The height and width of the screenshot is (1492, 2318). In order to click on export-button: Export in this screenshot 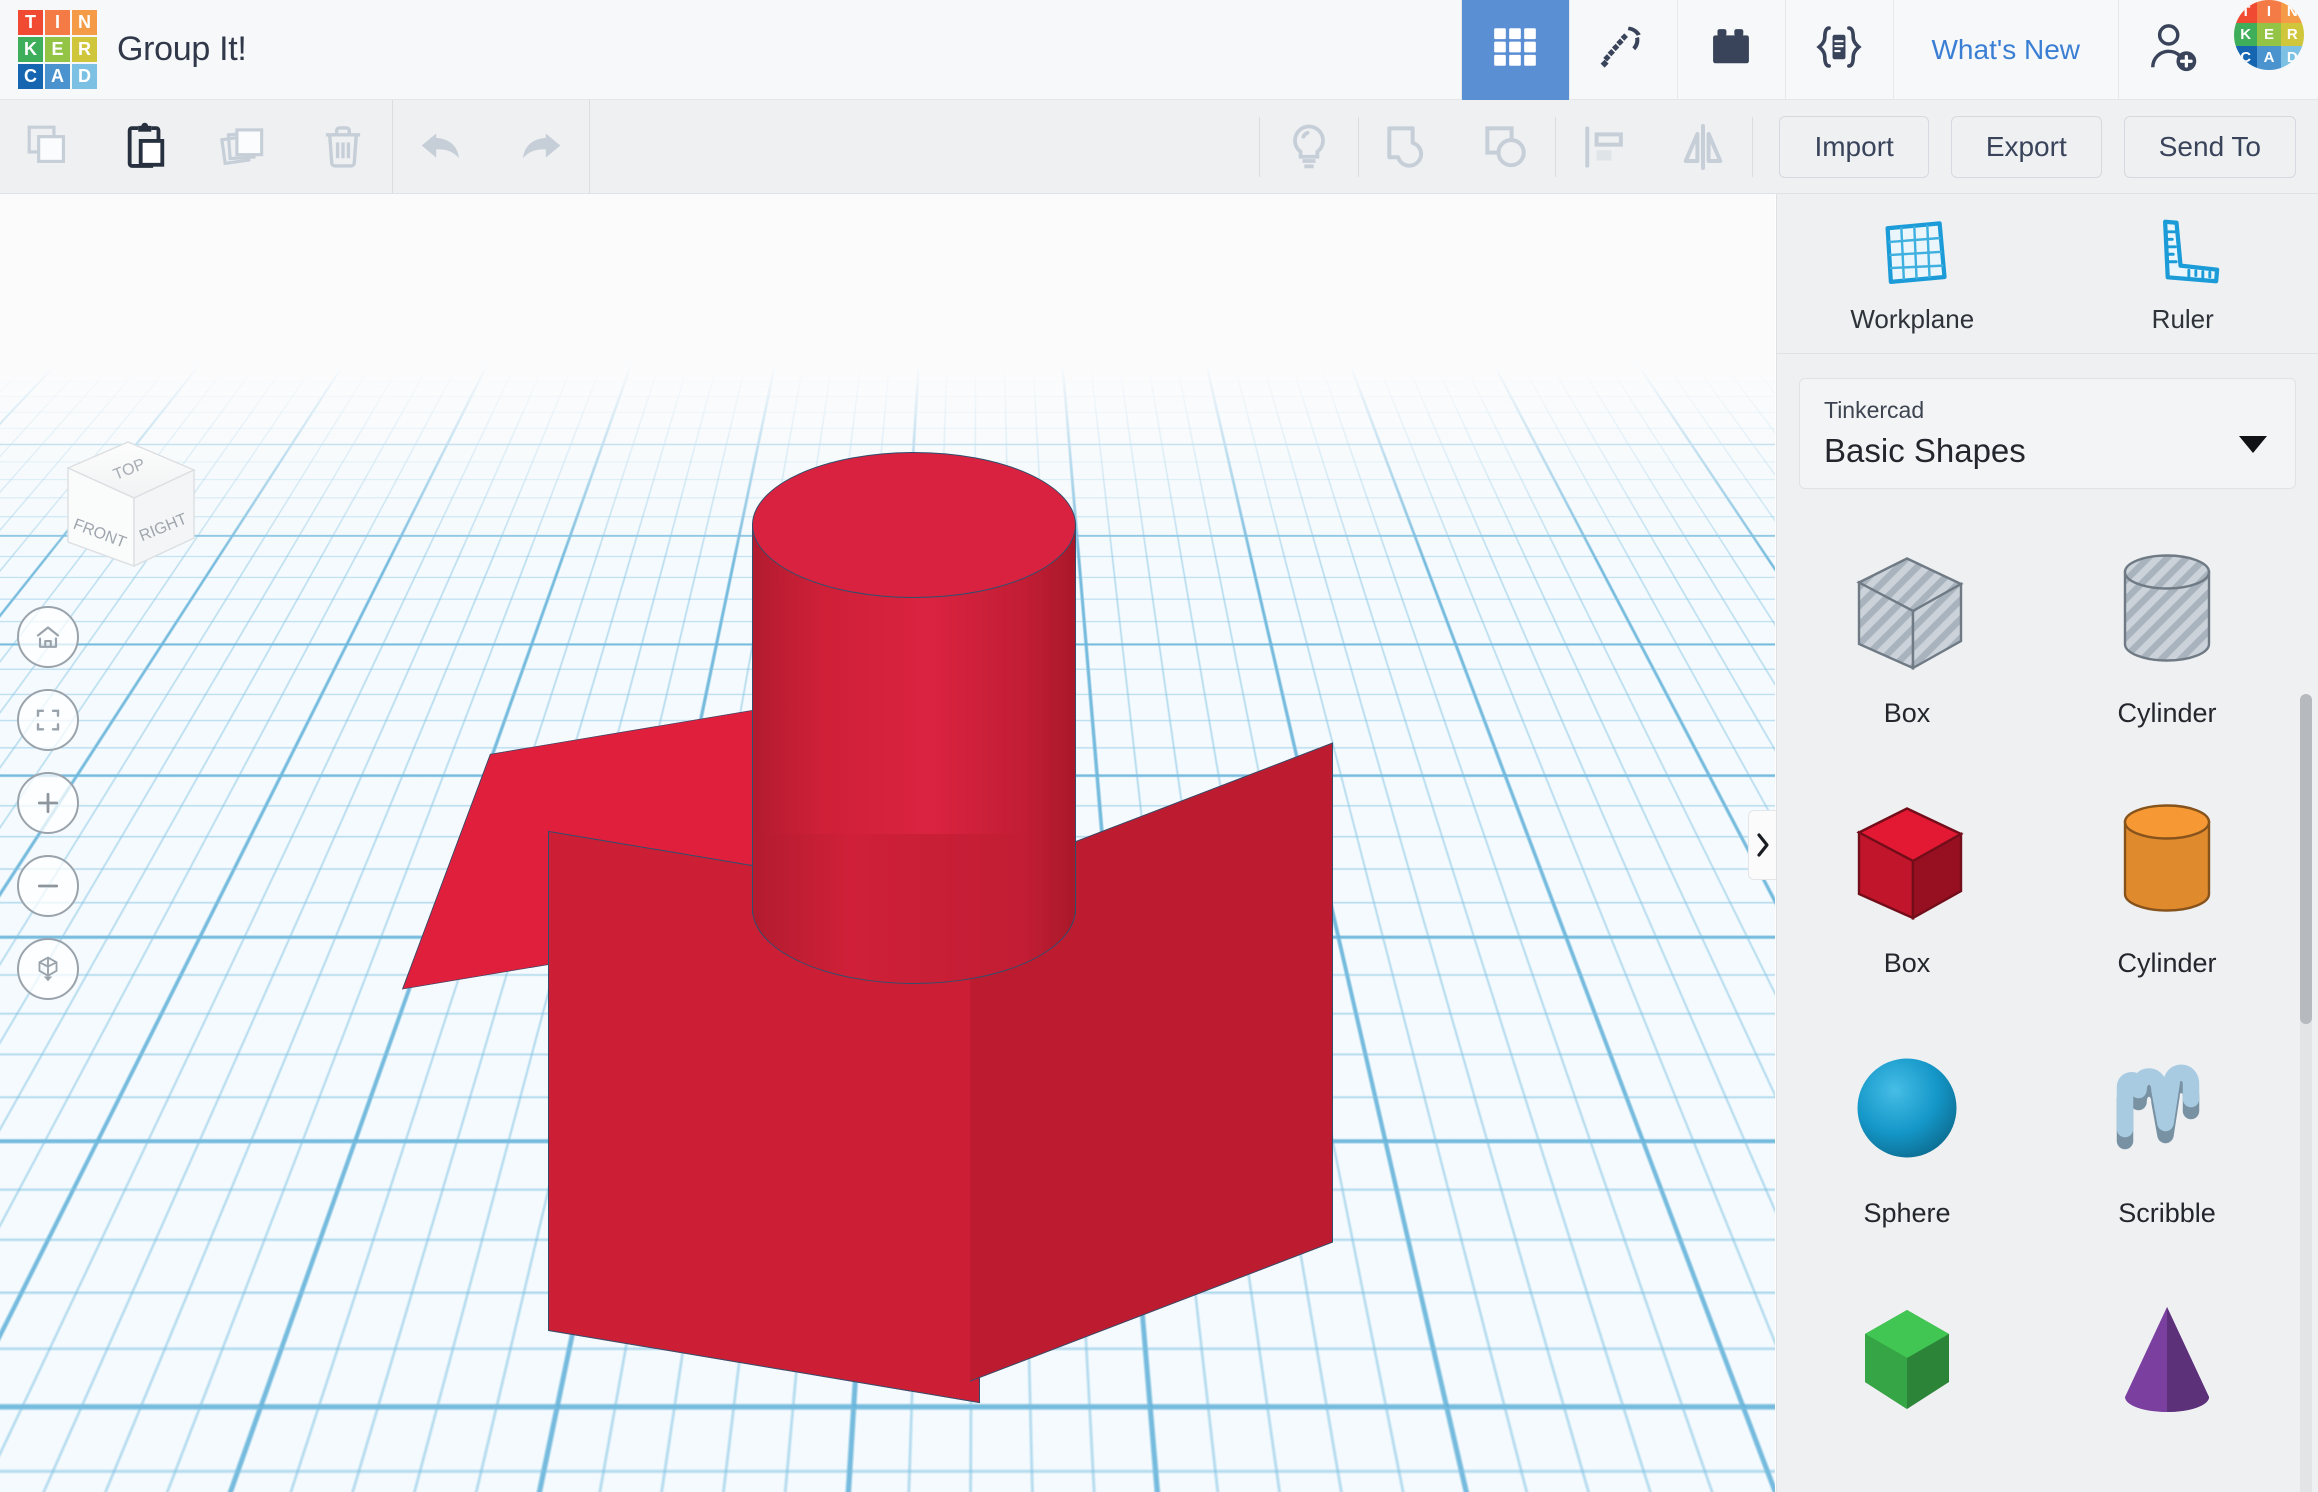, I will do `click(2026, 146)`.